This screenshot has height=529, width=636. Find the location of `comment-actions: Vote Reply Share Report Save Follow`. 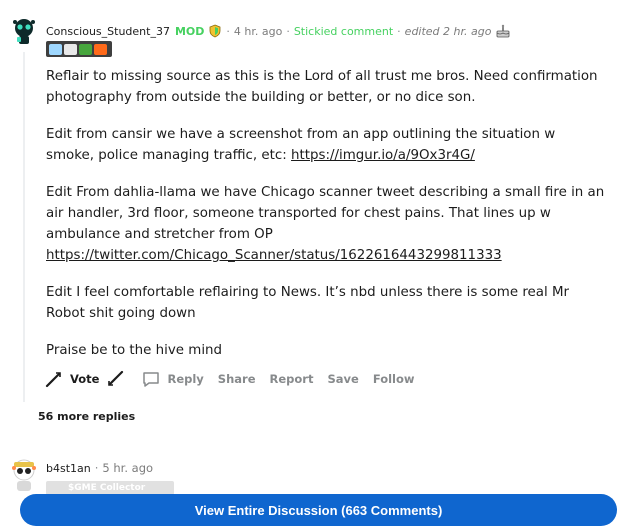

comment-actions: Vote Reply Share Report Save Follow is located at coordinates (229, 379).